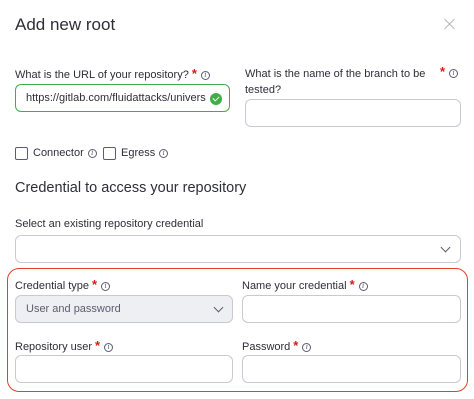  What do you see at coordinates (131, 188) in the screenshot?
I see `credential-section-title: Credential to access your repository` at bounding box center [131, 188].